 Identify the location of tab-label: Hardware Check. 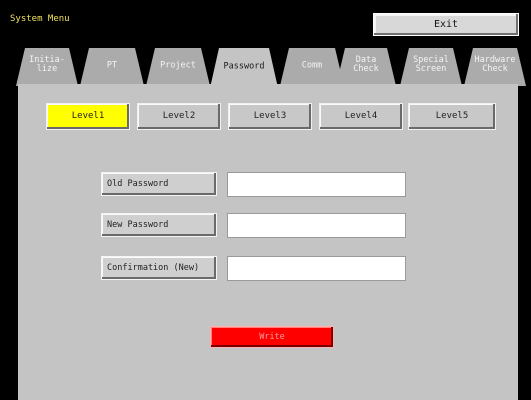
(495, 64).